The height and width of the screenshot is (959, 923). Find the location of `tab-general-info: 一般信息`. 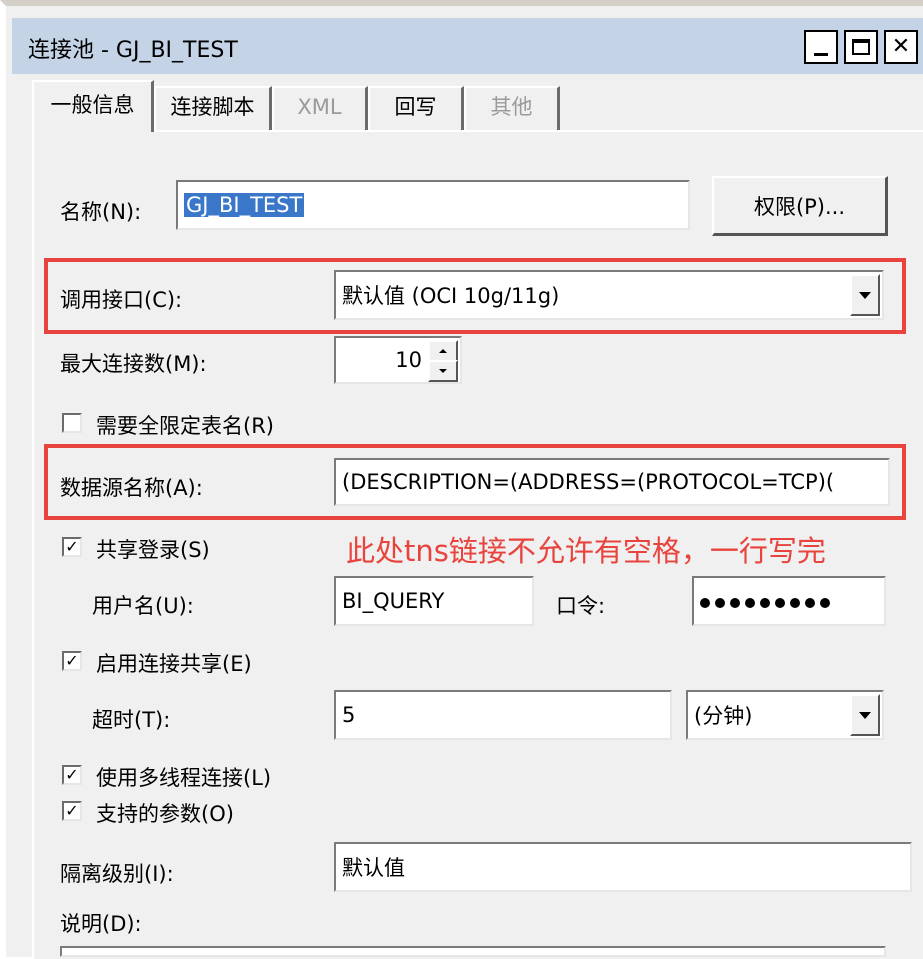

tab-general-info: 一般信息 is located at coordinates (93, 106).